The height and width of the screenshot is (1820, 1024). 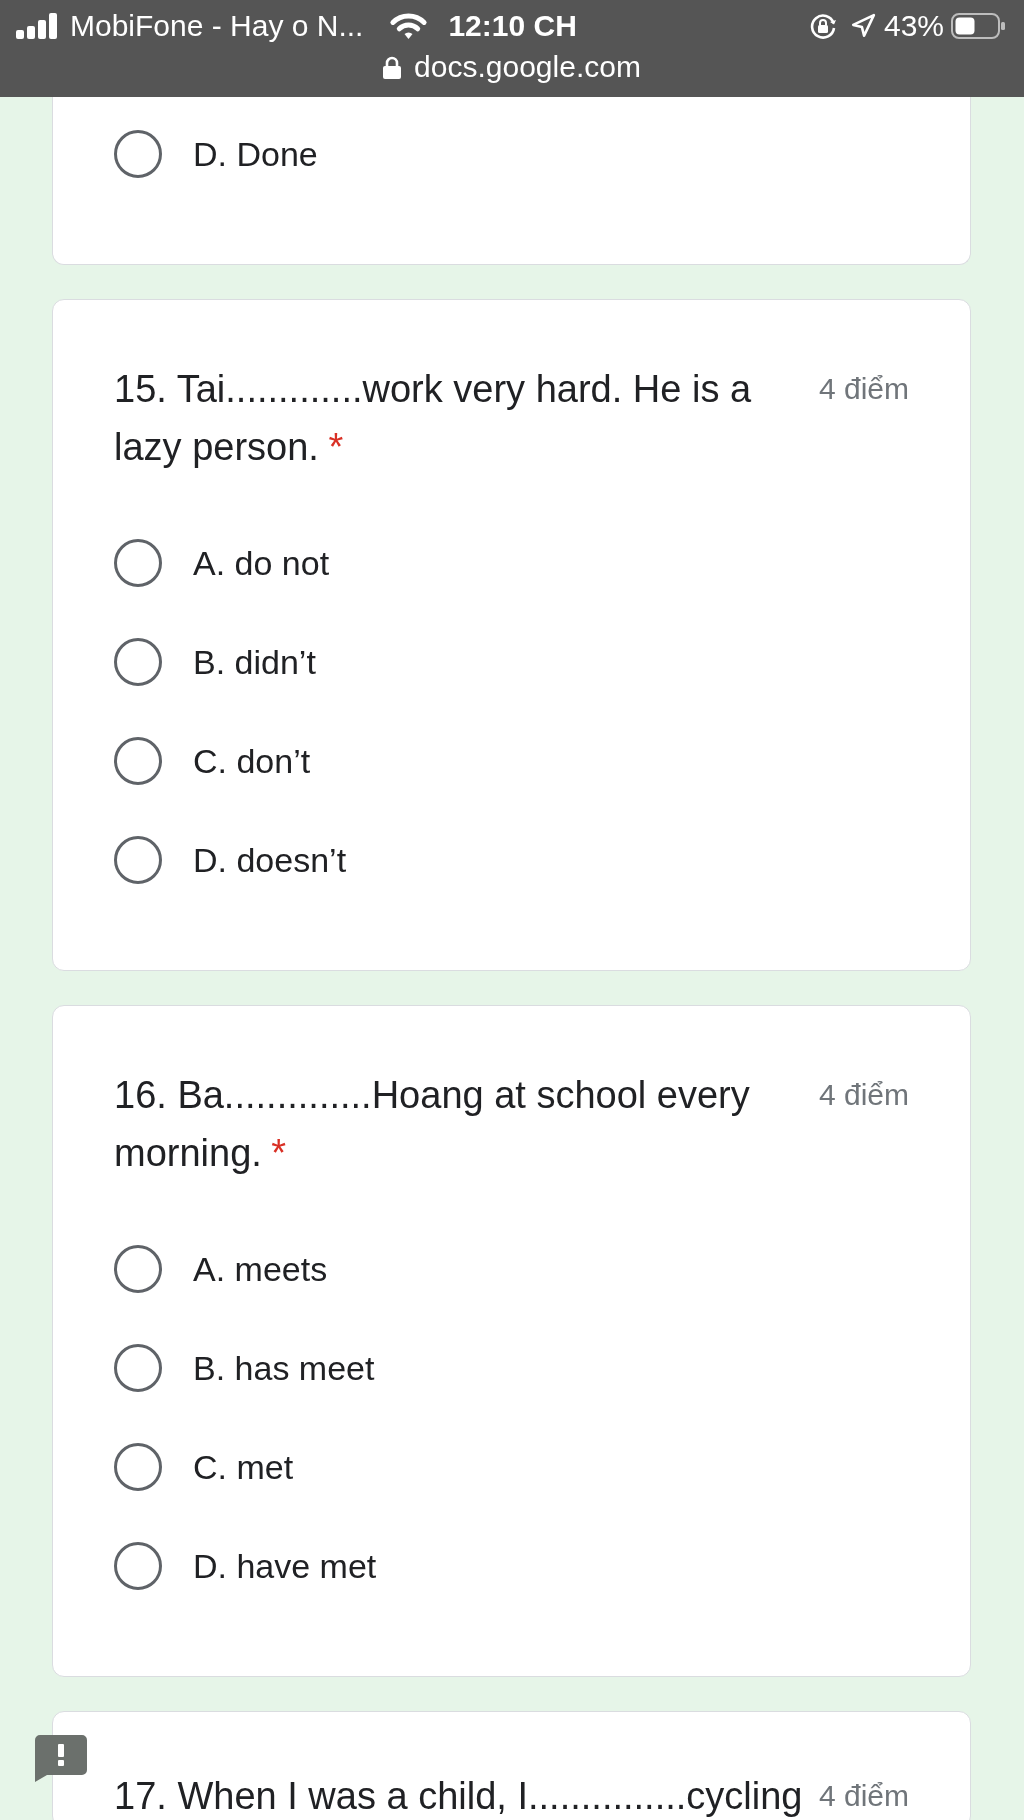 What do you see at coordinates (458, 1796) in the screenshot?
I see `question-title: 17. When I was a child, I...............cycling` at bounding box center [458, 1796].